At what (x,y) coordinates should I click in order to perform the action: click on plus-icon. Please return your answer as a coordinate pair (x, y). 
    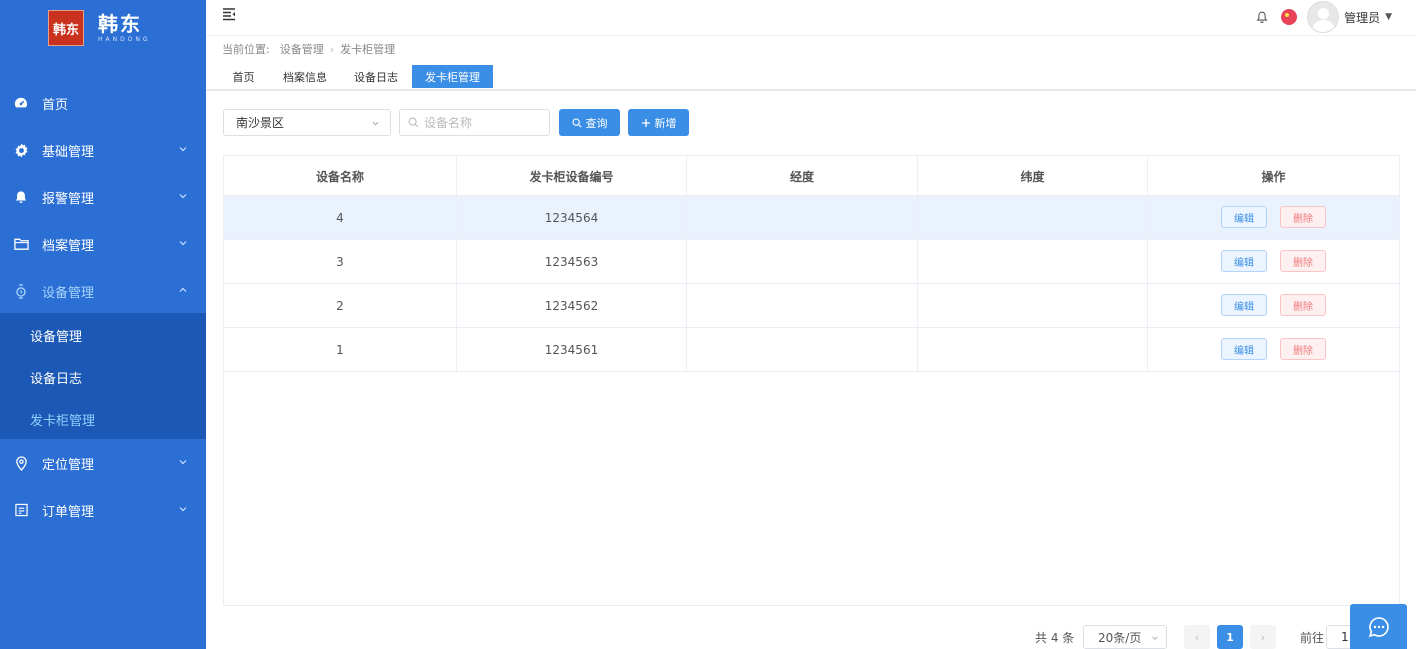
    Looking at the image, I should click on (645, 122).